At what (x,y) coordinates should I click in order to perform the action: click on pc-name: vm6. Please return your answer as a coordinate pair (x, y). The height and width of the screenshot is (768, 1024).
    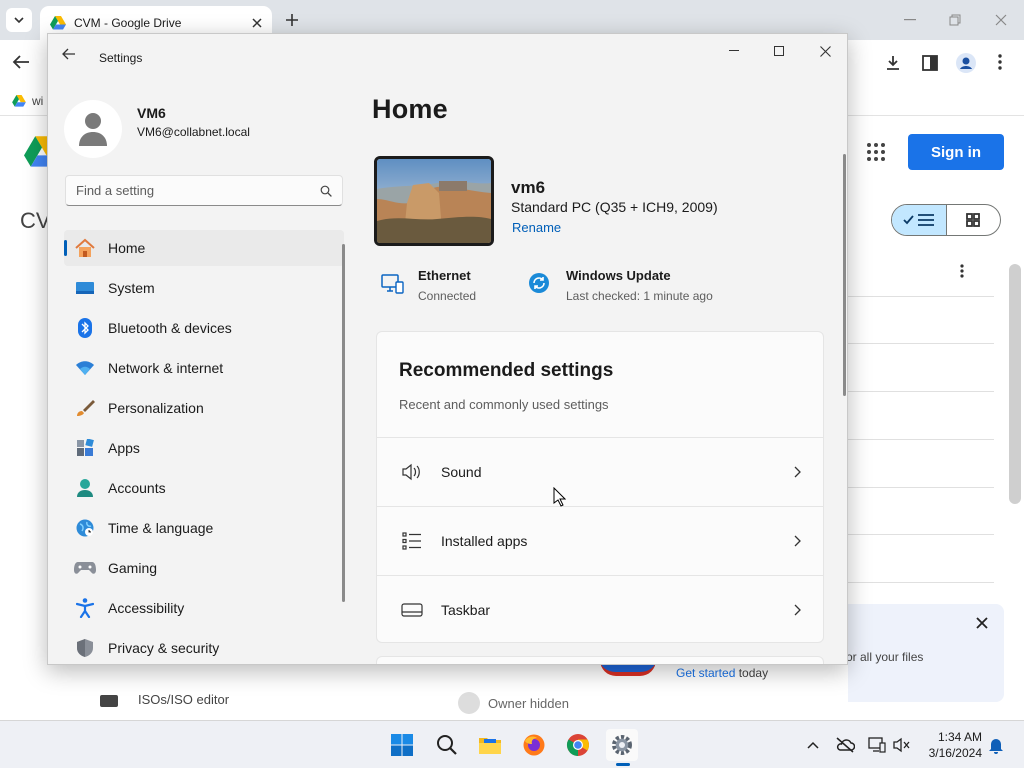
    Looking at the image, I should click on (528, 187).